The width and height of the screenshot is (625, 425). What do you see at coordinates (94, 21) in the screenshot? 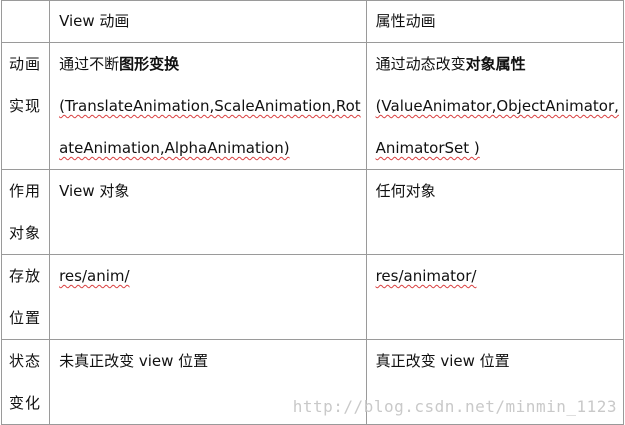
I see `header-view-animation: View 动画` at bounding box center [94, 21].